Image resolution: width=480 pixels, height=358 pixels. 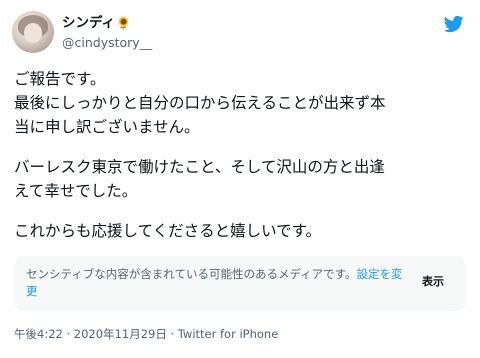 What do you see at coordinates (218, 283) in the screenshot?
I see `sensitive-media-text: センシティブな内容が含まれている可能性のあるメディアです。設定を変更` at bounding box center [218, 283].